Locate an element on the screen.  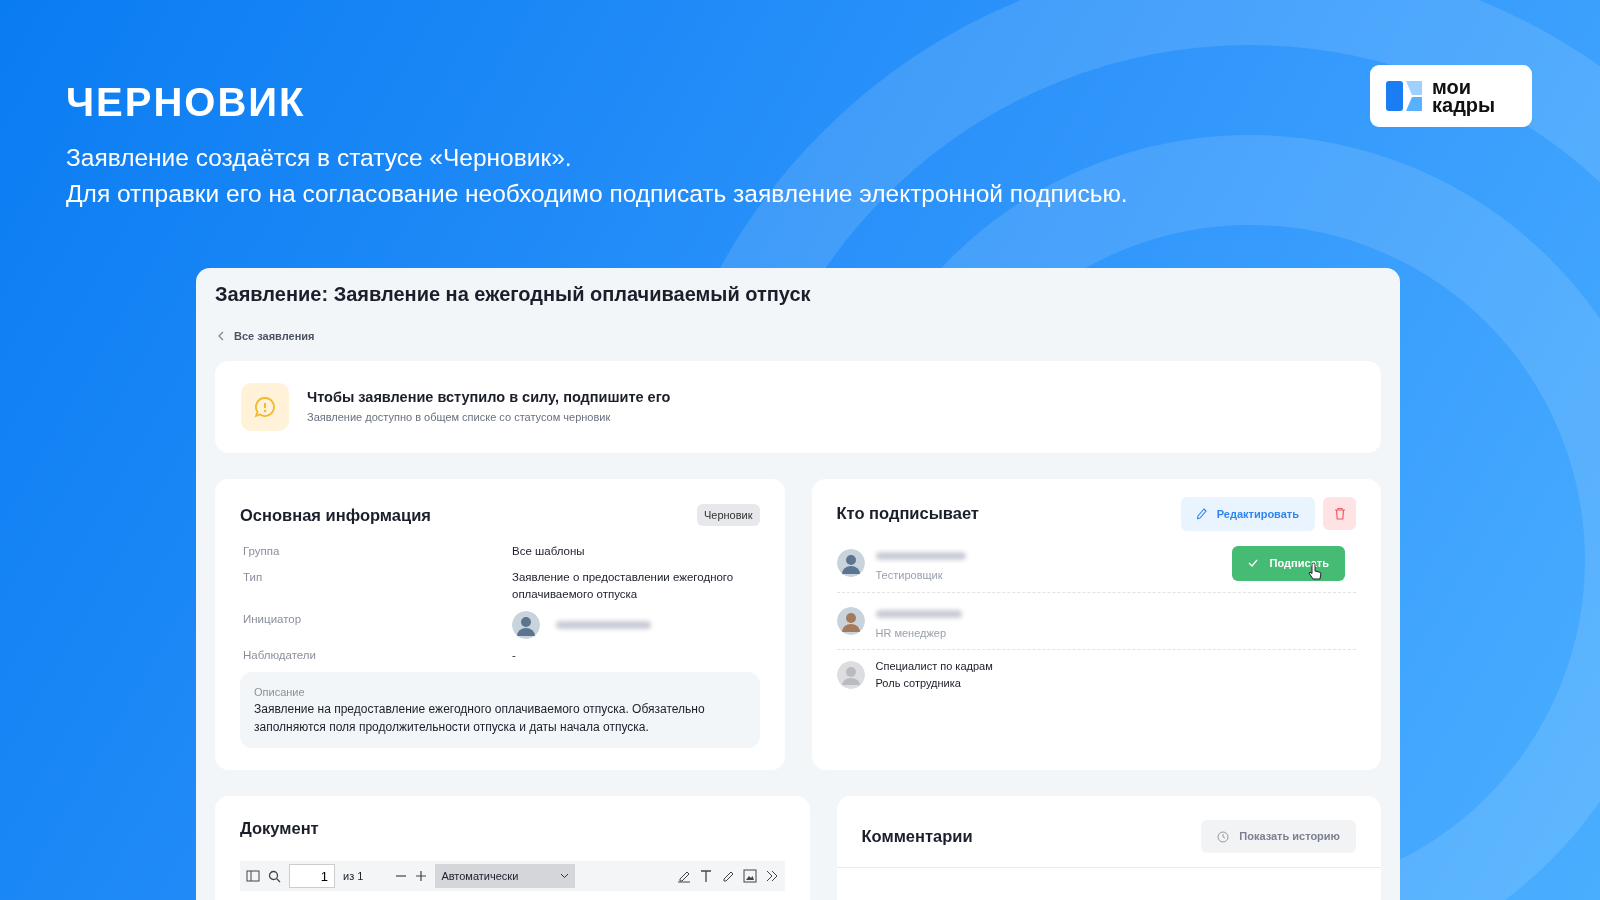
trash-icon is located at coordinates (1339, 513).